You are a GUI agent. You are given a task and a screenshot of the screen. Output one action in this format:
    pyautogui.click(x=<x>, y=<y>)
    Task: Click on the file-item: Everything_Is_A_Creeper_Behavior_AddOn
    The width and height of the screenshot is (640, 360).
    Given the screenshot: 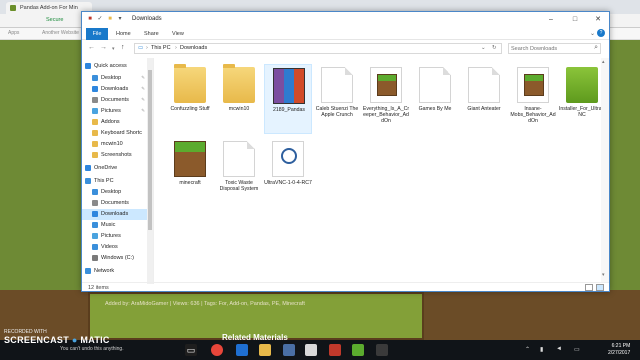 What is the action you would take?
    pyautogui.click(x=386, y=99)
    